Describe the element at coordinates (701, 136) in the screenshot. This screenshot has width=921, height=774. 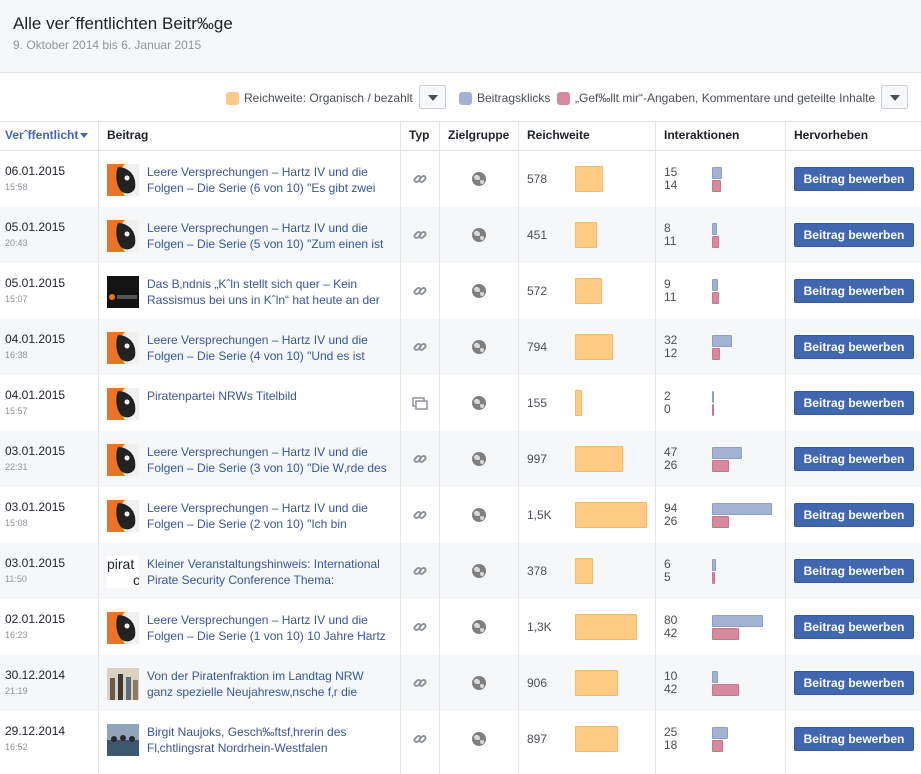
I see `column-interactions: Interaktionen` at that location.